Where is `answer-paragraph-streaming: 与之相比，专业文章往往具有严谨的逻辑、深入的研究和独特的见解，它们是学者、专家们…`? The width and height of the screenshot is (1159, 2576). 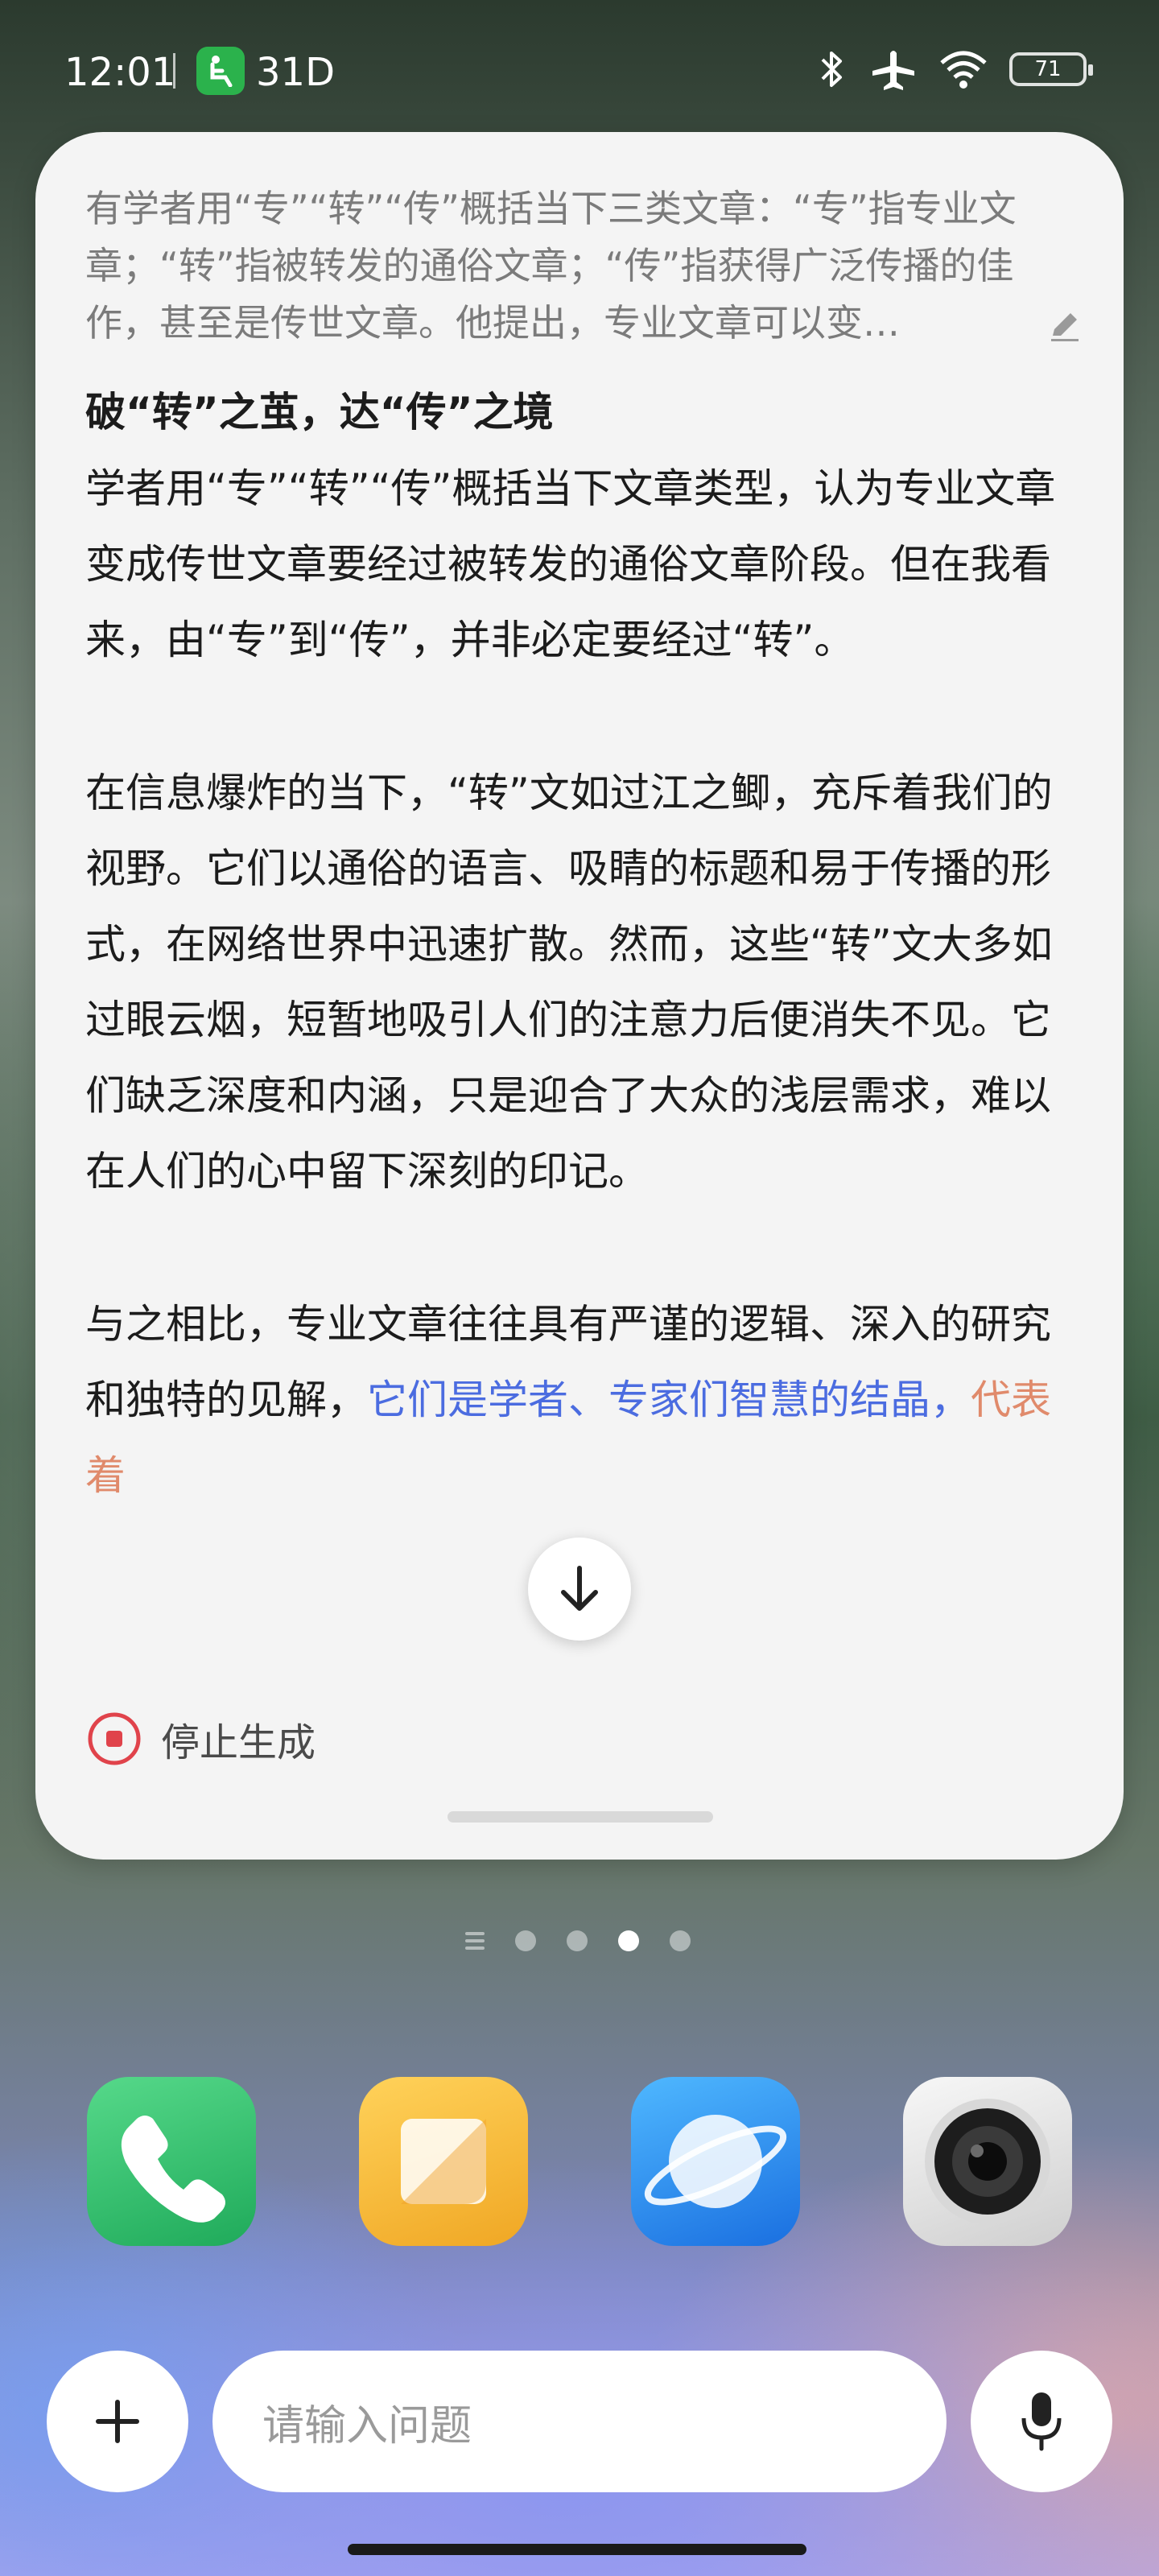
answer-paragraph-streaming: 与之相比，专业文章往往具有严谨的逻辑、深入的研究和独特的见解，它们是学者、专家们… is located at coordinates (584, 1399).